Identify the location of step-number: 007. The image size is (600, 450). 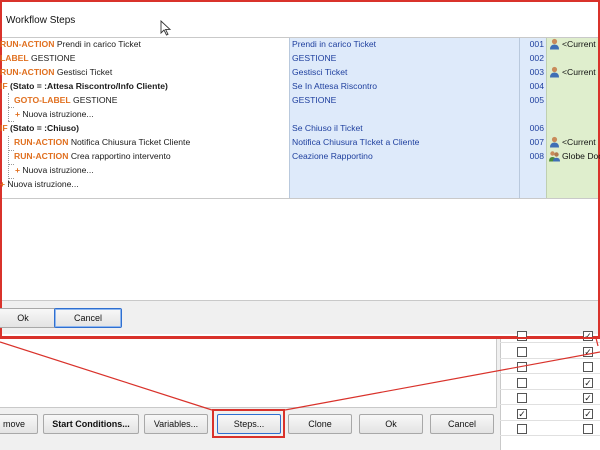
(536, 142).